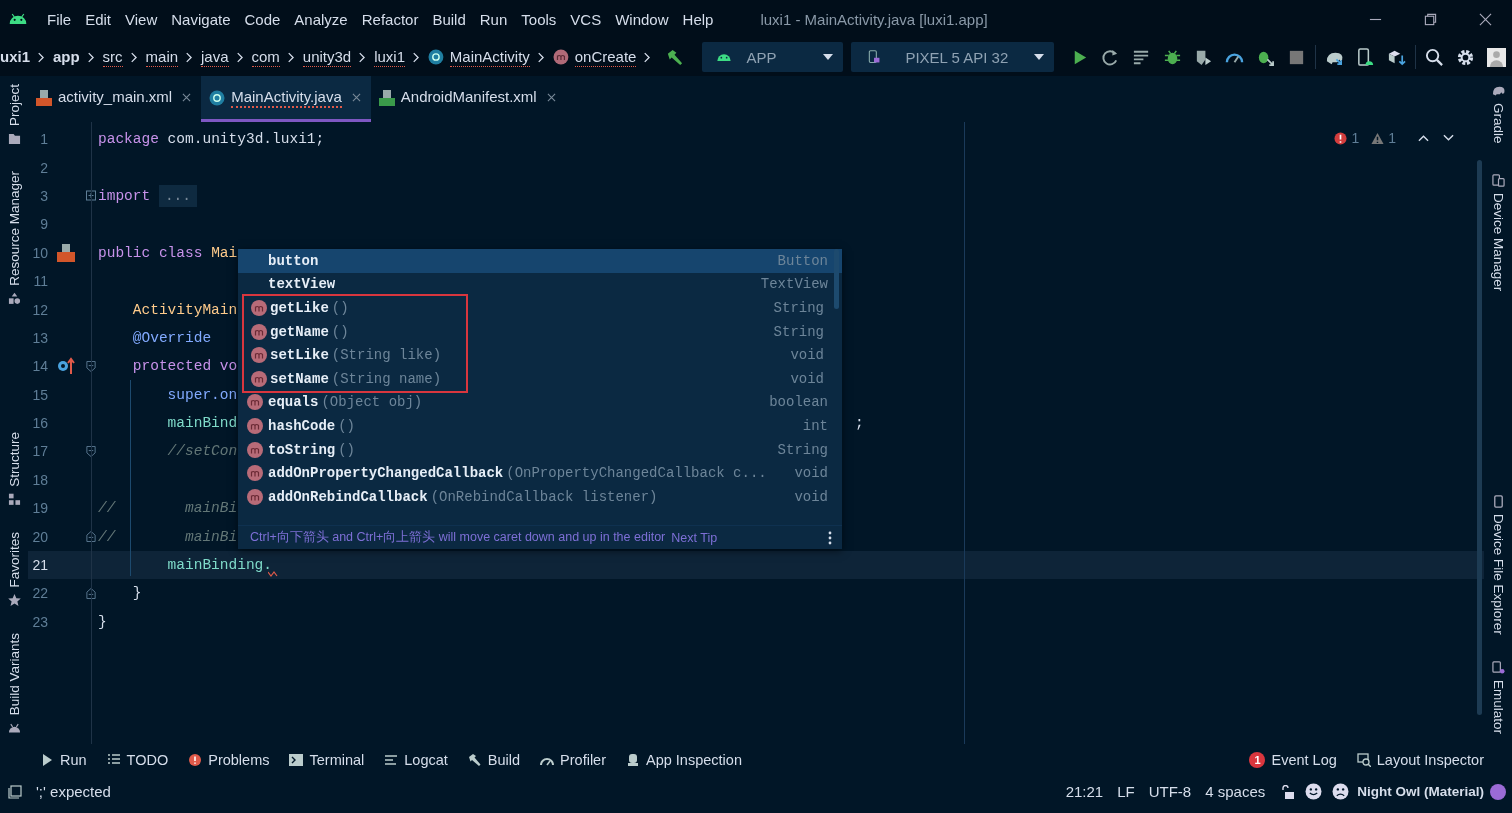  I want to click on editor-tab: activity_main.xml, so click(115, 99).